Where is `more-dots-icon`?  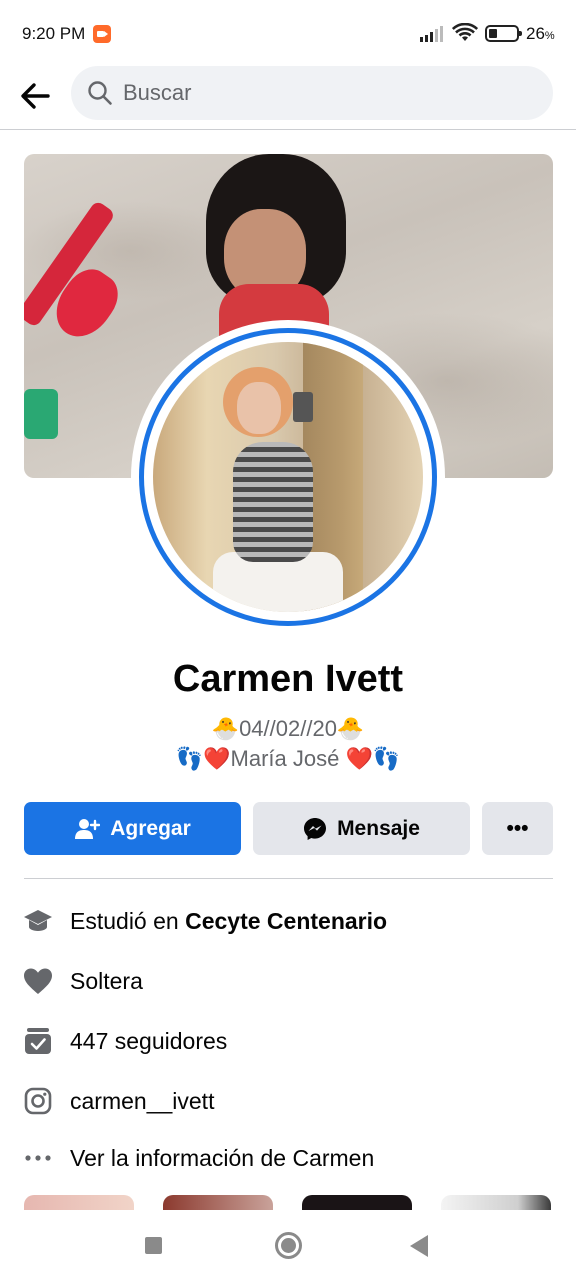 more-dots-icon is located at coordinates (38, 1158).